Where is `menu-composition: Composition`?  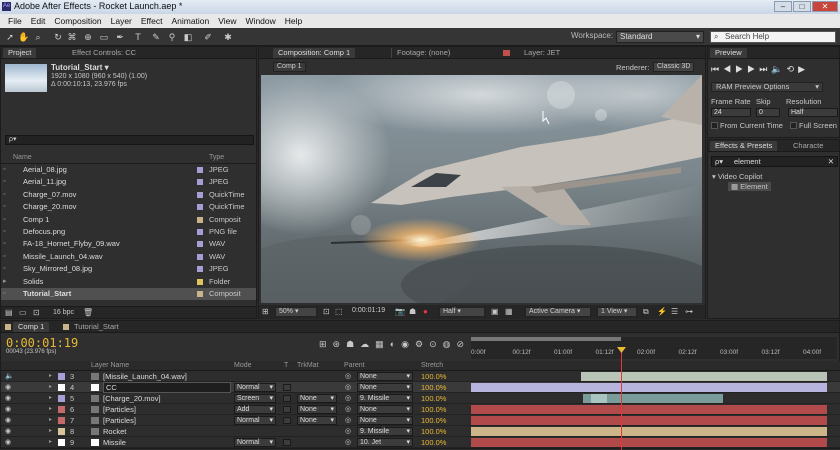
menu-composition: Composition is located at coordinates (77, 21).